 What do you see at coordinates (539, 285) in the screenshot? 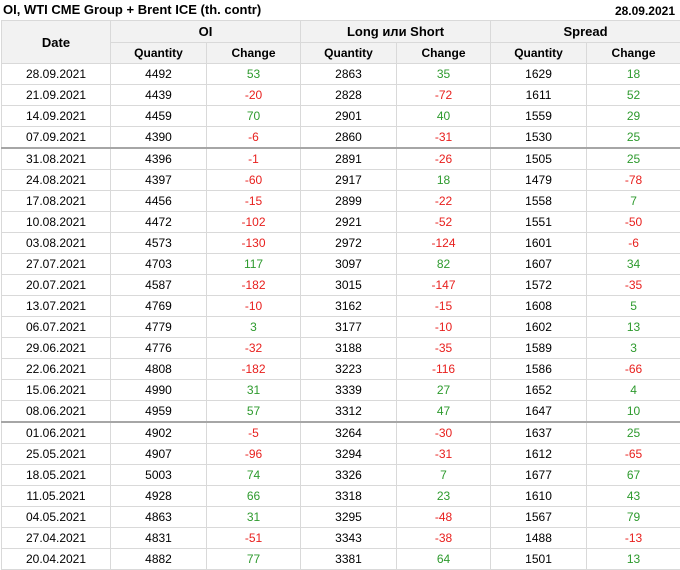
I see `spread-quantity-cell: 1572` at bounding box center [539, 285].